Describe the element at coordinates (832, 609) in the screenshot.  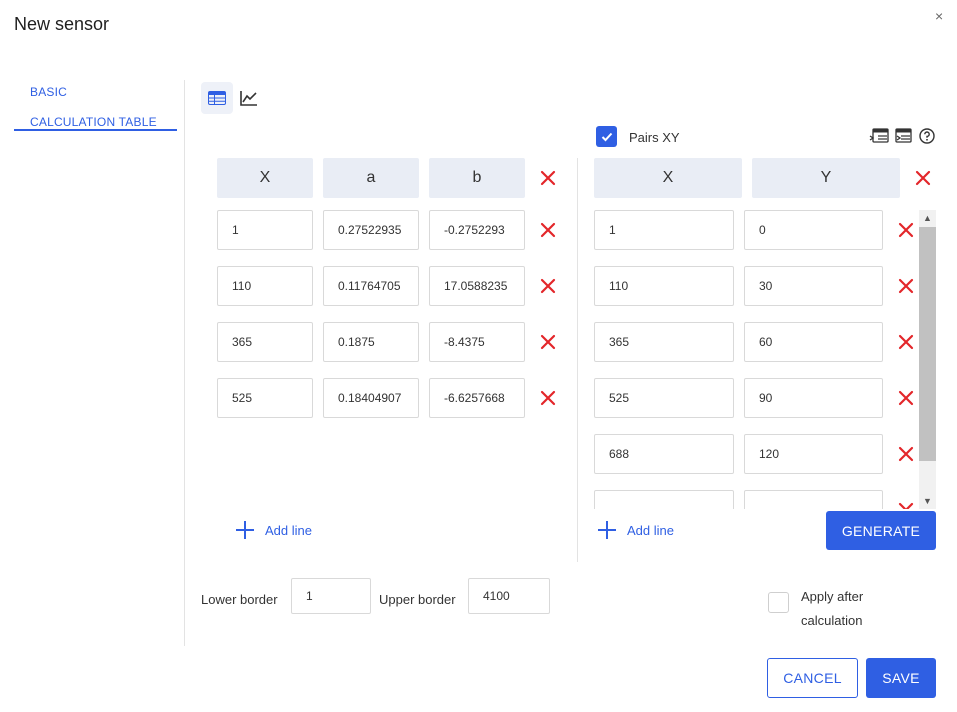
I see `apply-after-calculation-label: Apply after calculation` at that location.